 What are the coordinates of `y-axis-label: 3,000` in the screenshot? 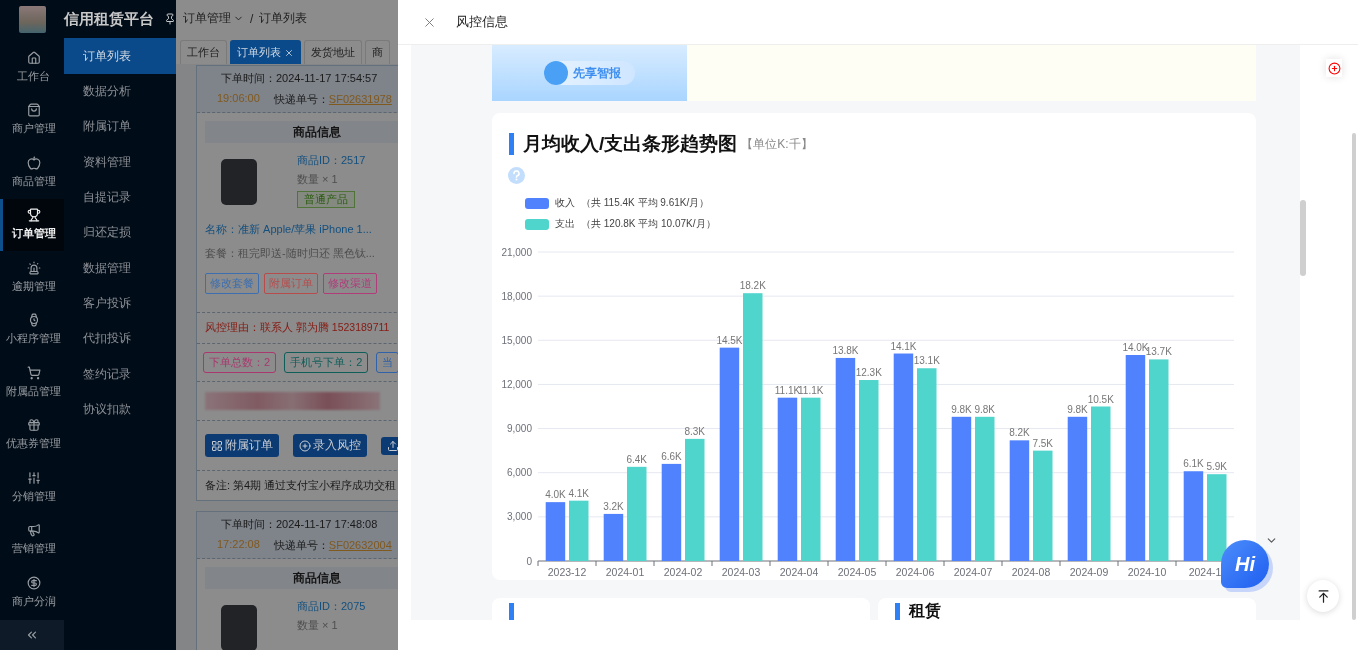 It's located at (519, 517).